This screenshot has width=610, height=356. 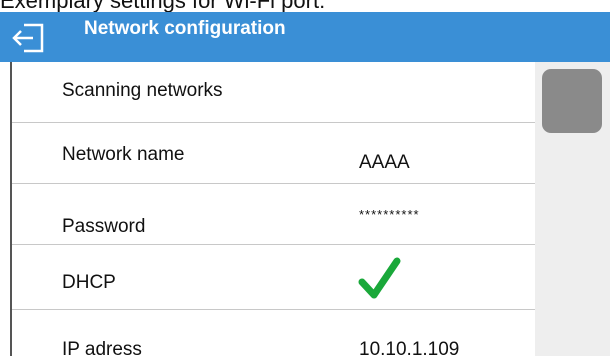 I want to click on row-ip-address: IP adress 10.10.1.109, so click(x=274, y=333).